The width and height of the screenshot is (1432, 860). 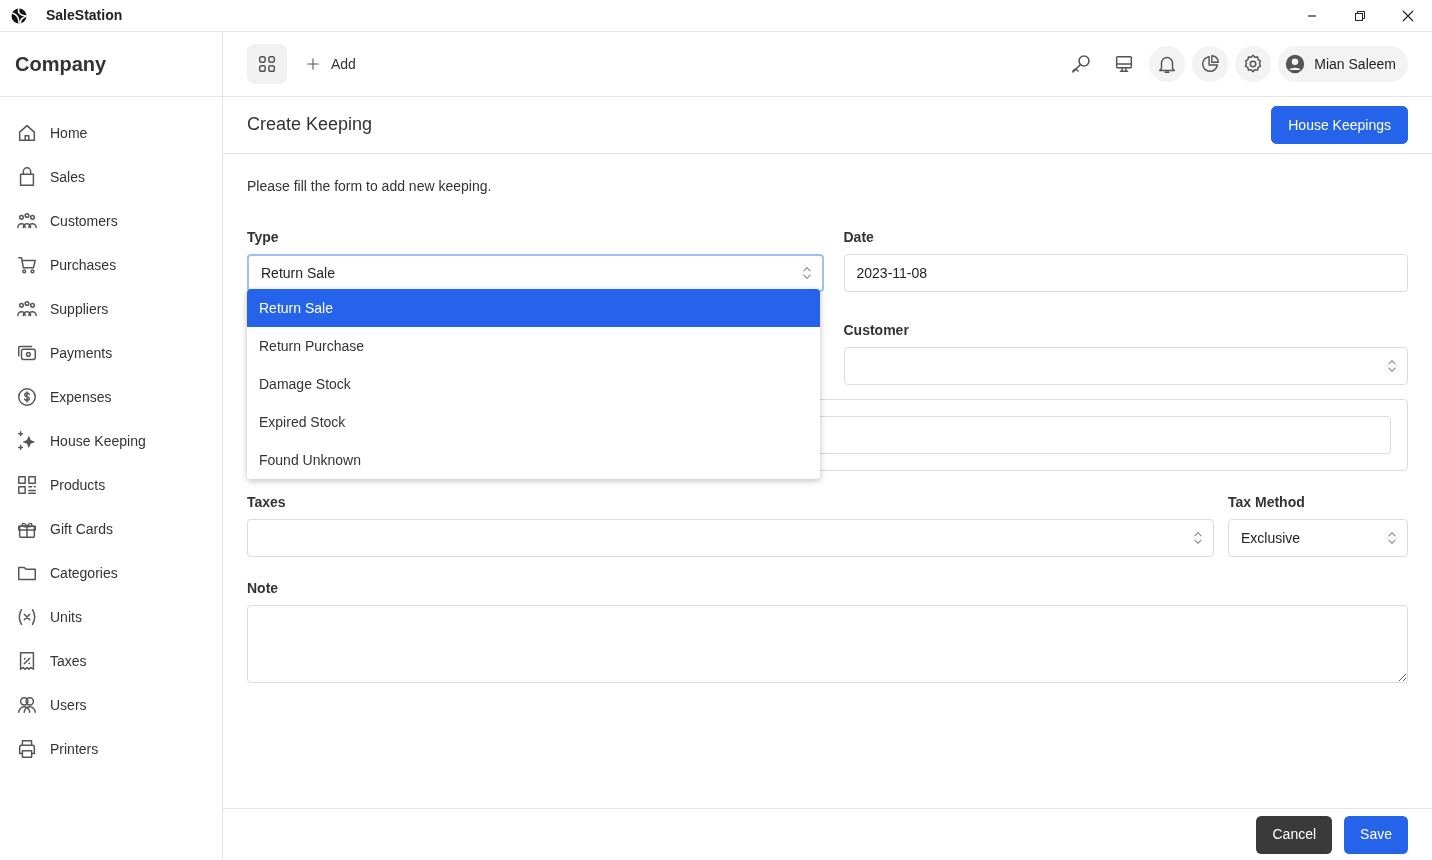 I want to click on sidebar-item: House Keeping, so click(x=111, y=441).